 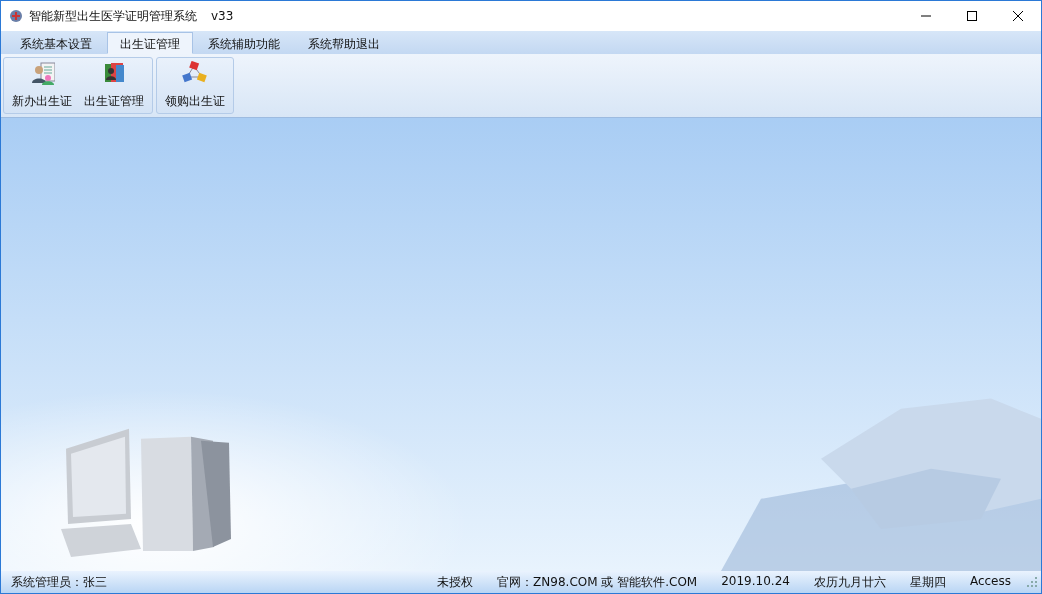 What do you see at coordinates (1018, 16) in the screenshot?
I see `close-icon` at bounding box center [1018, 16].